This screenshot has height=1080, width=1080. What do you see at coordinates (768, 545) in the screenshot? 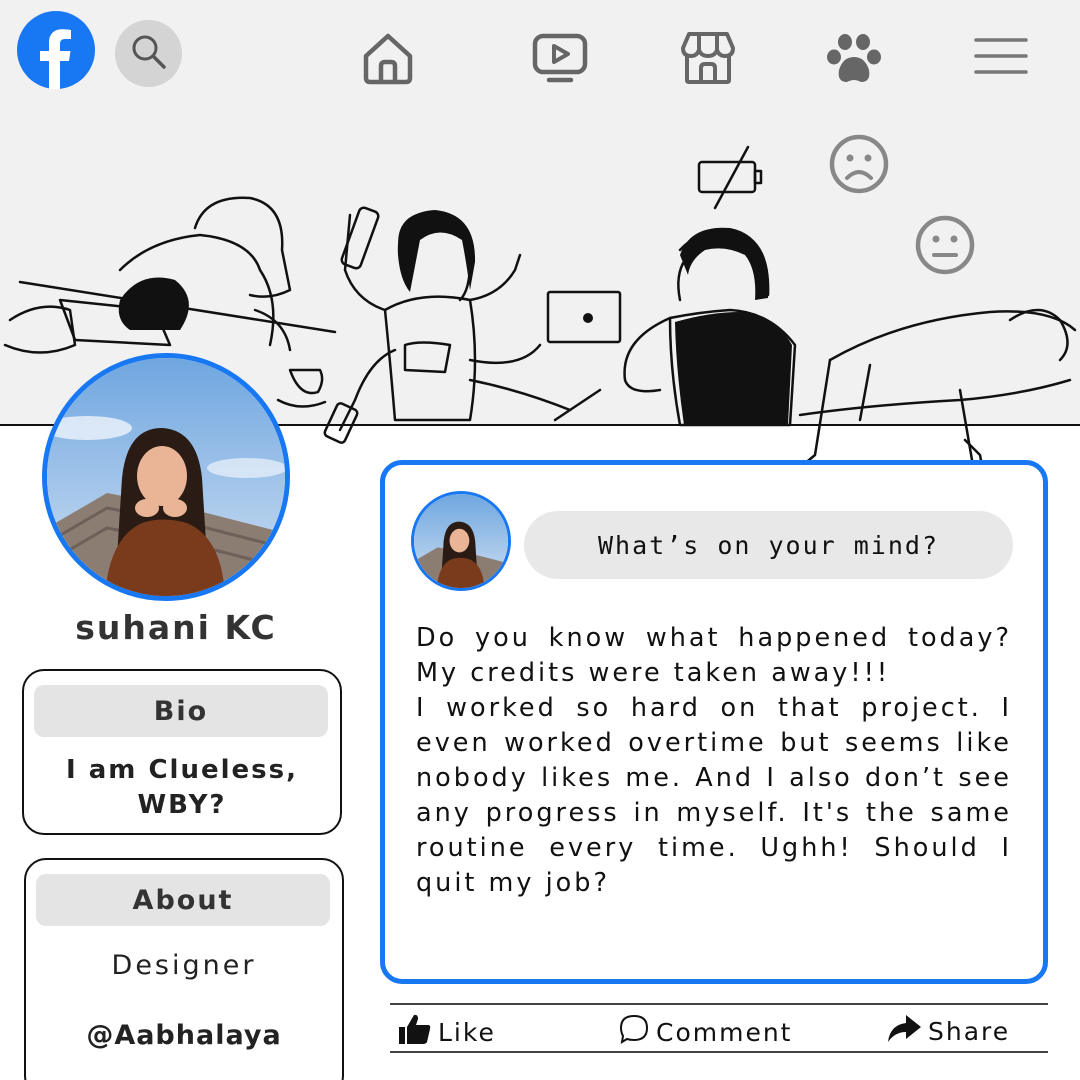
I see `composer-input: What’s on your mind?` at bounding box center [768, 545].